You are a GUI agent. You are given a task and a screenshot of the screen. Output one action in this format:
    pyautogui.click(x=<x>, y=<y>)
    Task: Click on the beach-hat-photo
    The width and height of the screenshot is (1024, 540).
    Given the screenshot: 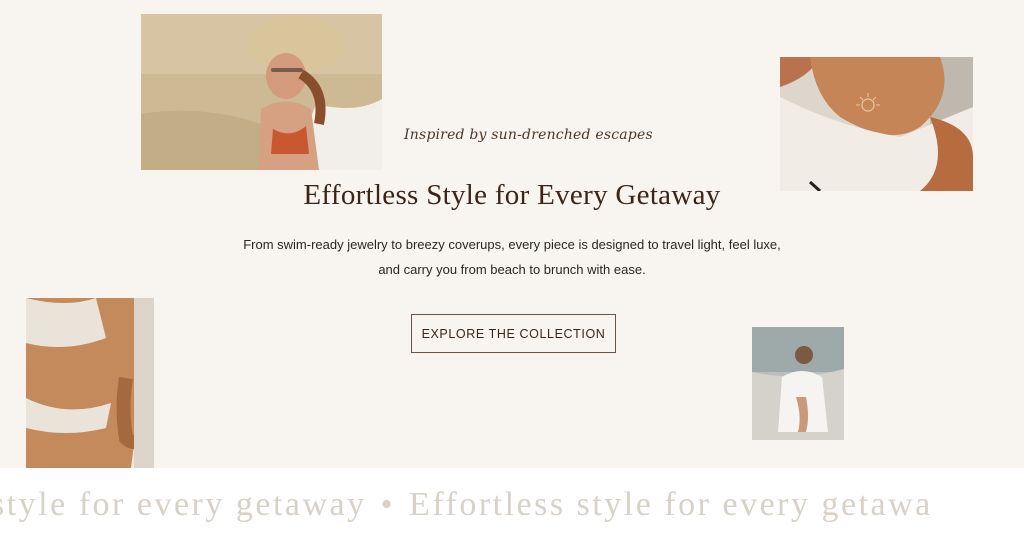 What is the action you would take?
    pyautogui.click(x=261, y=92)
    